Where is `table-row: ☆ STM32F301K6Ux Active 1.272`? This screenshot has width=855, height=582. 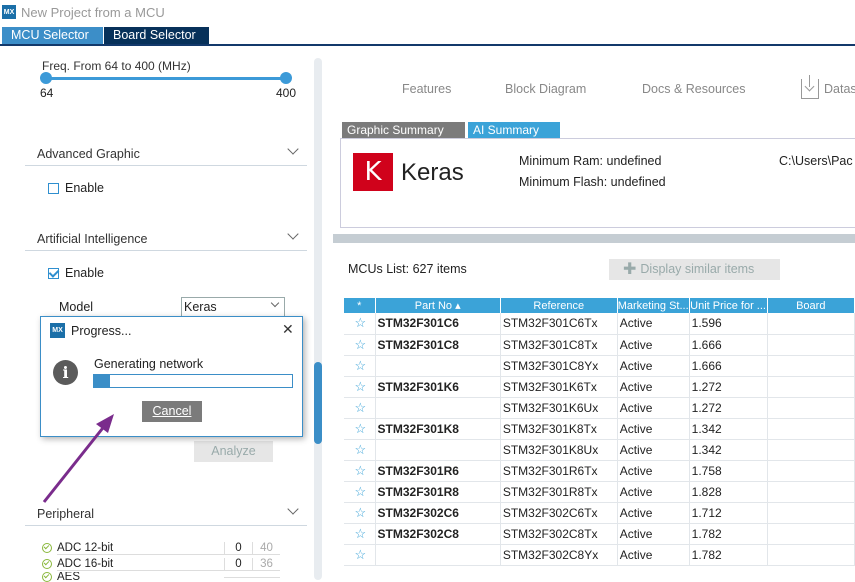 table-row: ☆ STM32F301K6Ux Active 1.272 is located at coordinates (599, 408).